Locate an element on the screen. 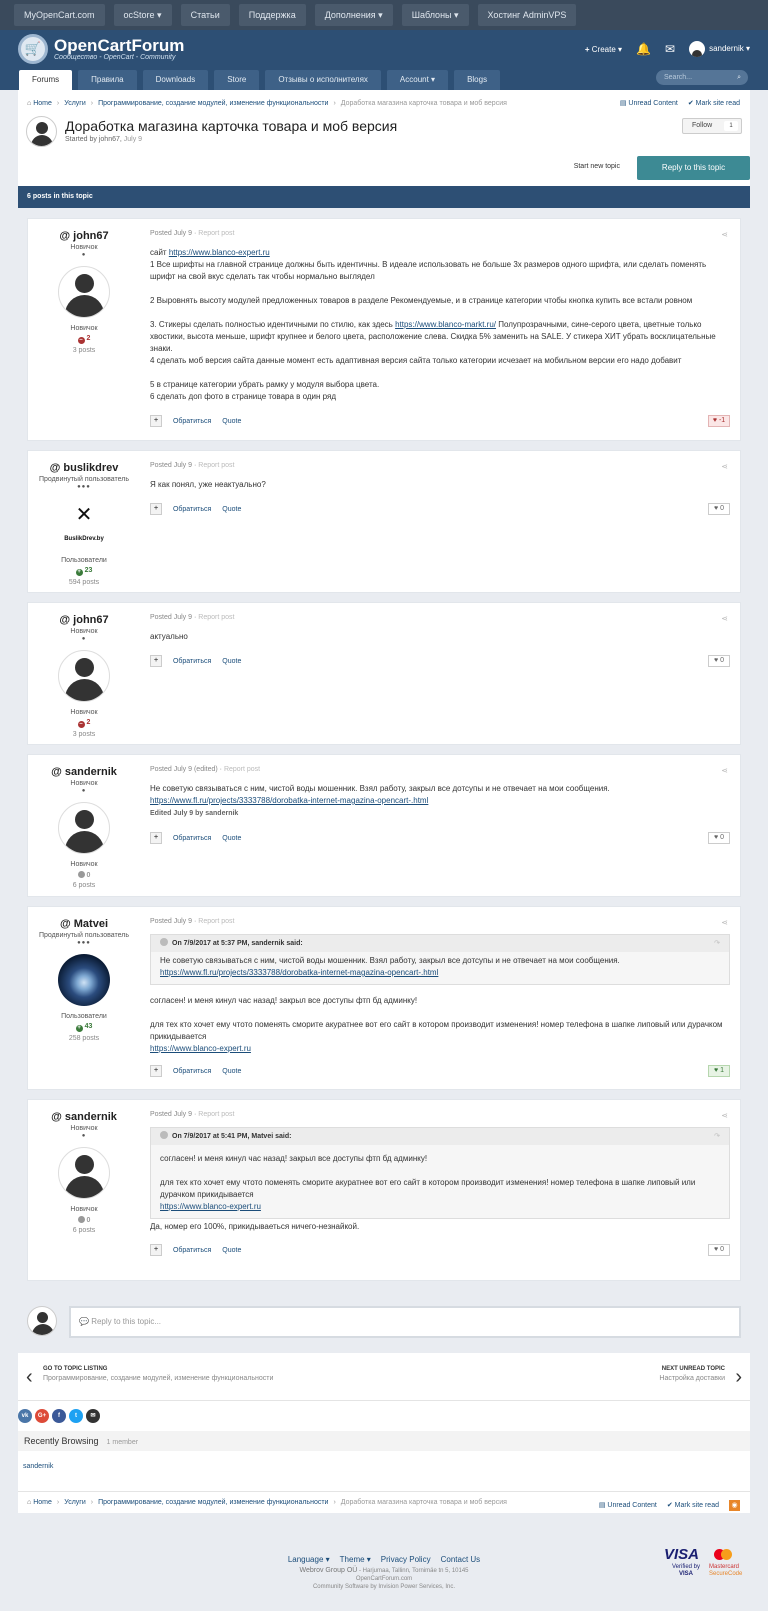 Image resolution: width=768 pixels, height=1611 pixels. reaction-button: ♥ 1 is located at coordinates (719, 1071).